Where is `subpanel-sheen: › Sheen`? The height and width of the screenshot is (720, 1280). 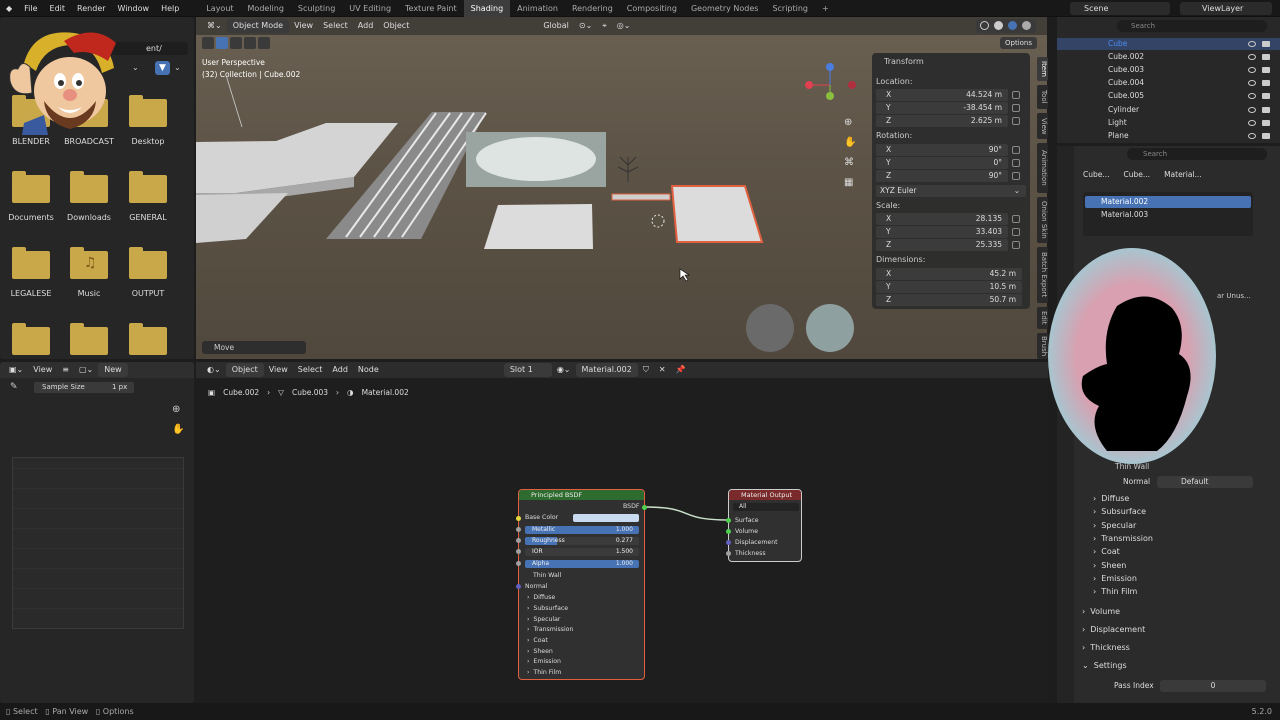 subpanel-sheen: › Sheen is located at coordinates (1109, 565).